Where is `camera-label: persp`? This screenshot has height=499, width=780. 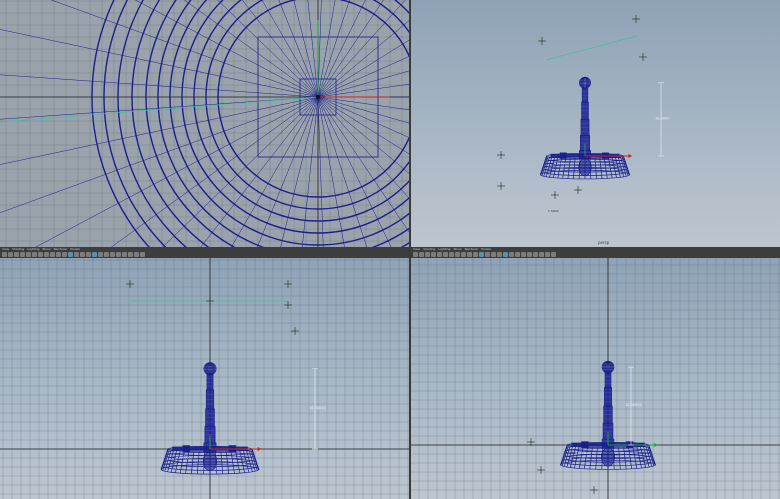
camera-label: persp is located at coordinates (604, 242).